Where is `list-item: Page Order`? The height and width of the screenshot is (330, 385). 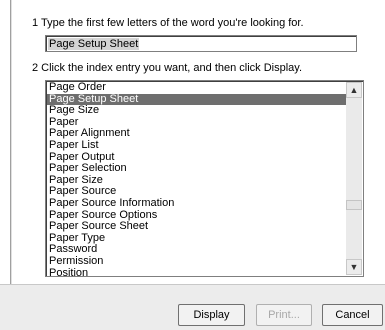 list-item: Page Order is located at coordinates (197, 87).